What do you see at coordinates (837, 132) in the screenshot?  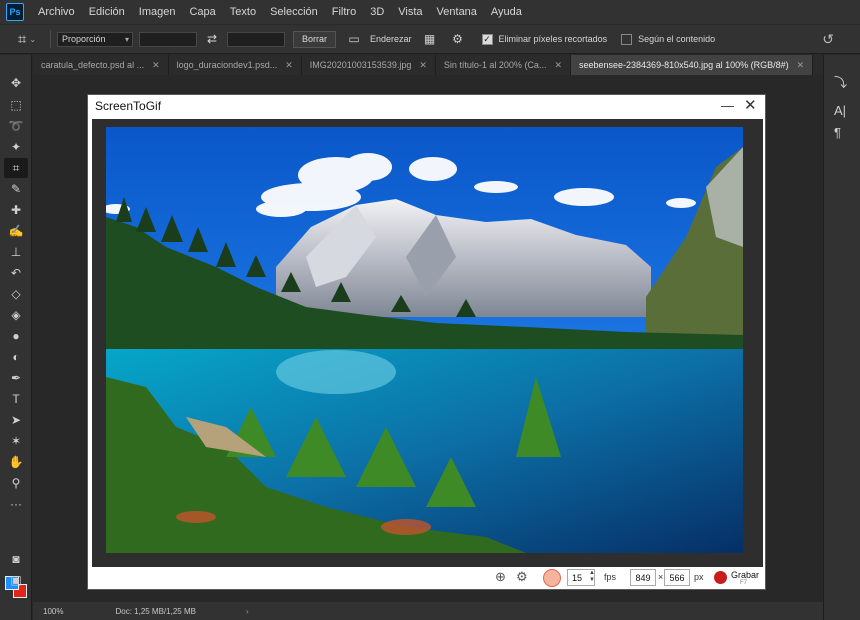 I see `paragraph-panel-icon: ¶` at bounding box center [837, 132].